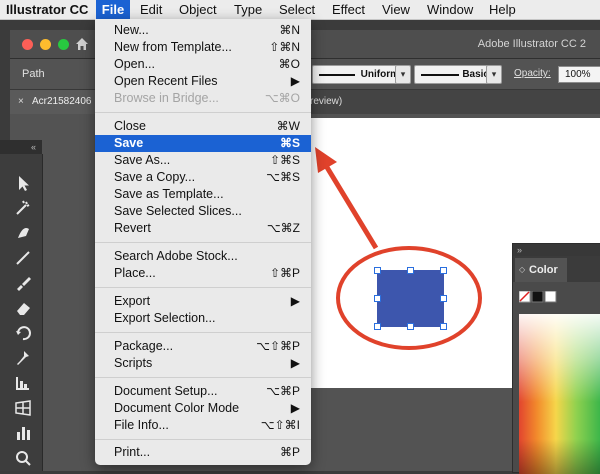  What do you see at coordinates (203, 47) in the screenshot?
I see `menu-item-new-from-template: New from Template... ⇧⌘N` at bounding box center [203, 47].